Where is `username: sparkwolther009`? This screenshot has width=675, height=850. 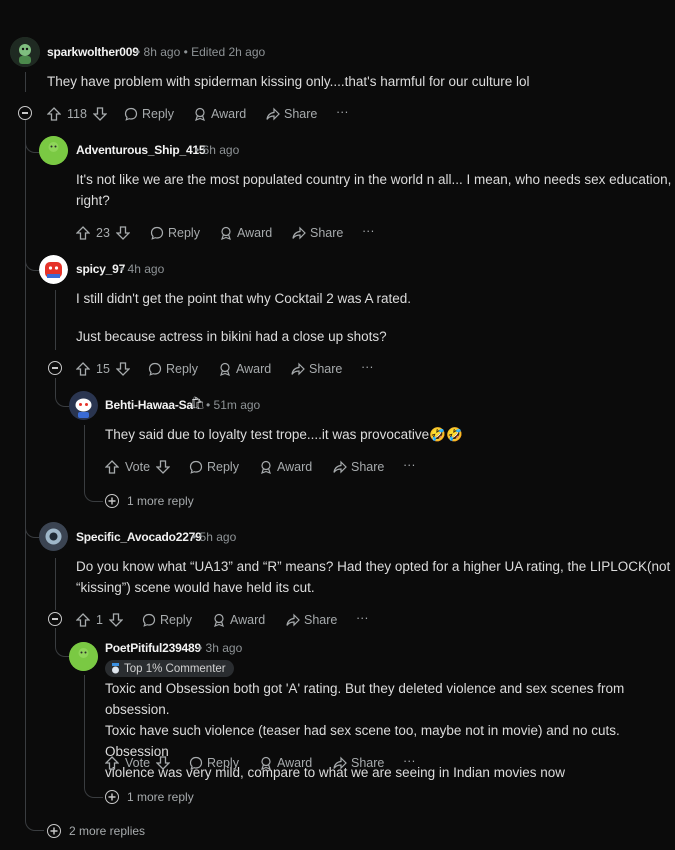
username: sparkwolther009 is located at coordinates (93, 52).